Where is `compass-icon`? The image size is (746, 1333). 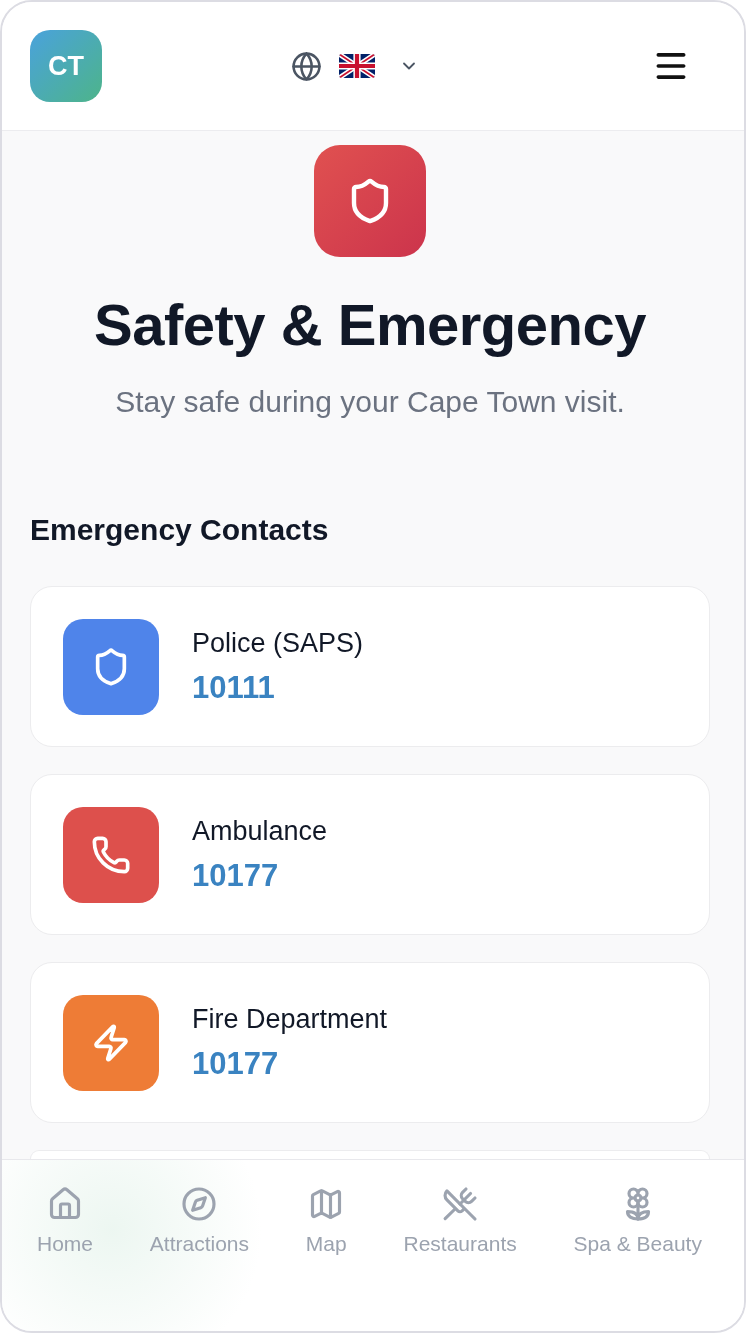
compass-icon is located at coordinates (199, 1204).